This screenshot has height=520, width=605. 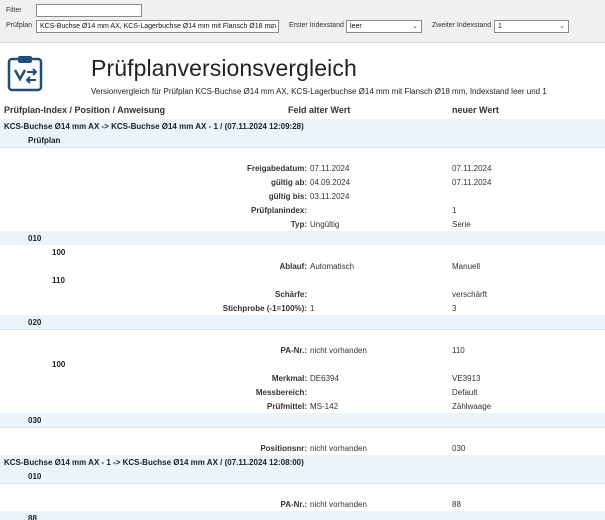 I want to click on old-value: 03.11.2024, so click(x=330, y=196).